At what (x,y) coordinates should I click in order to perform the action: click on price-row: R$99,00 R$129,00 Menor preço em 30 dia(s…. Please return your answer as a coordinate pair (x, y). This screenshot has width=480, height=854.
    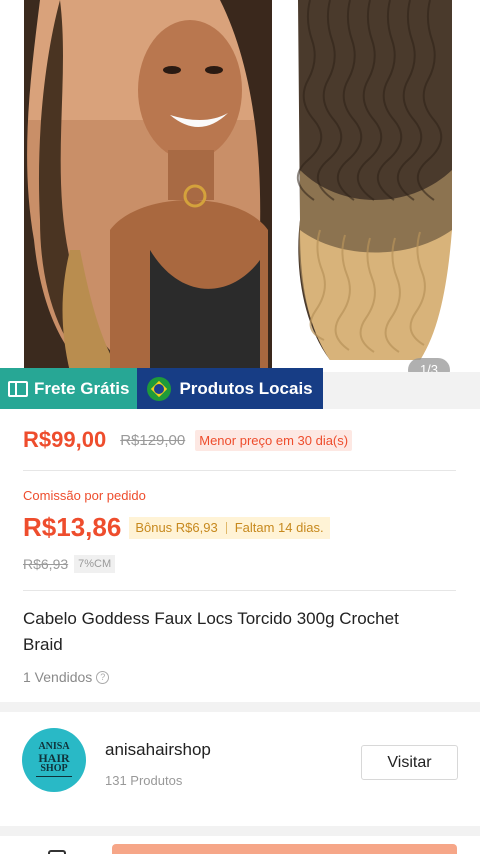
    Looking at the image, I should click on (188, 440).